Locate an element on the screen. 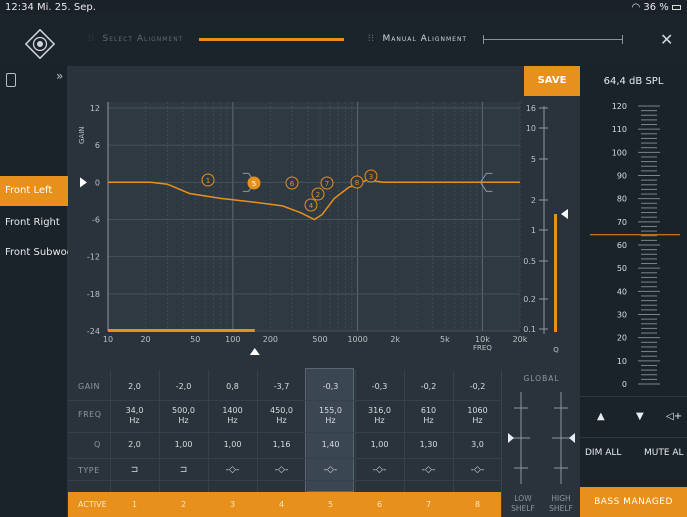 The height and width of the screenshot is (517, 687). band-freq-value: 155,0 is located at coordinates (330, 410).